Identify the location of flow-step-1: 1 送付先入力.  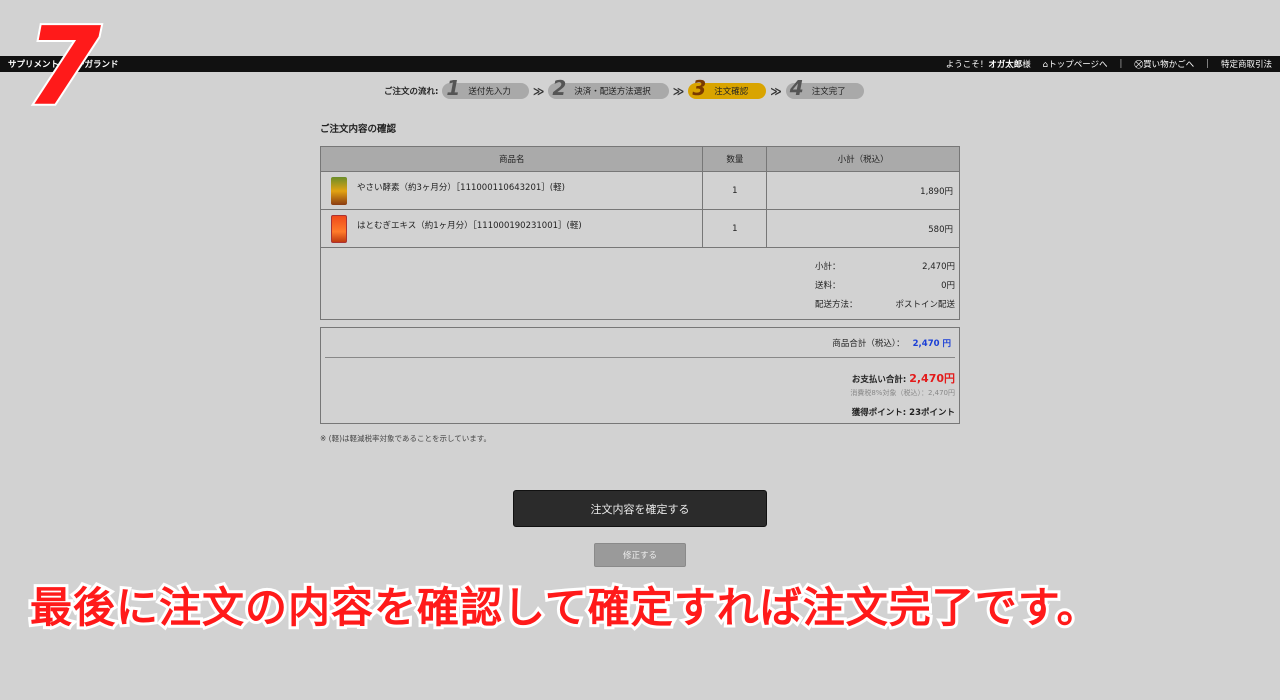
(485, 88).